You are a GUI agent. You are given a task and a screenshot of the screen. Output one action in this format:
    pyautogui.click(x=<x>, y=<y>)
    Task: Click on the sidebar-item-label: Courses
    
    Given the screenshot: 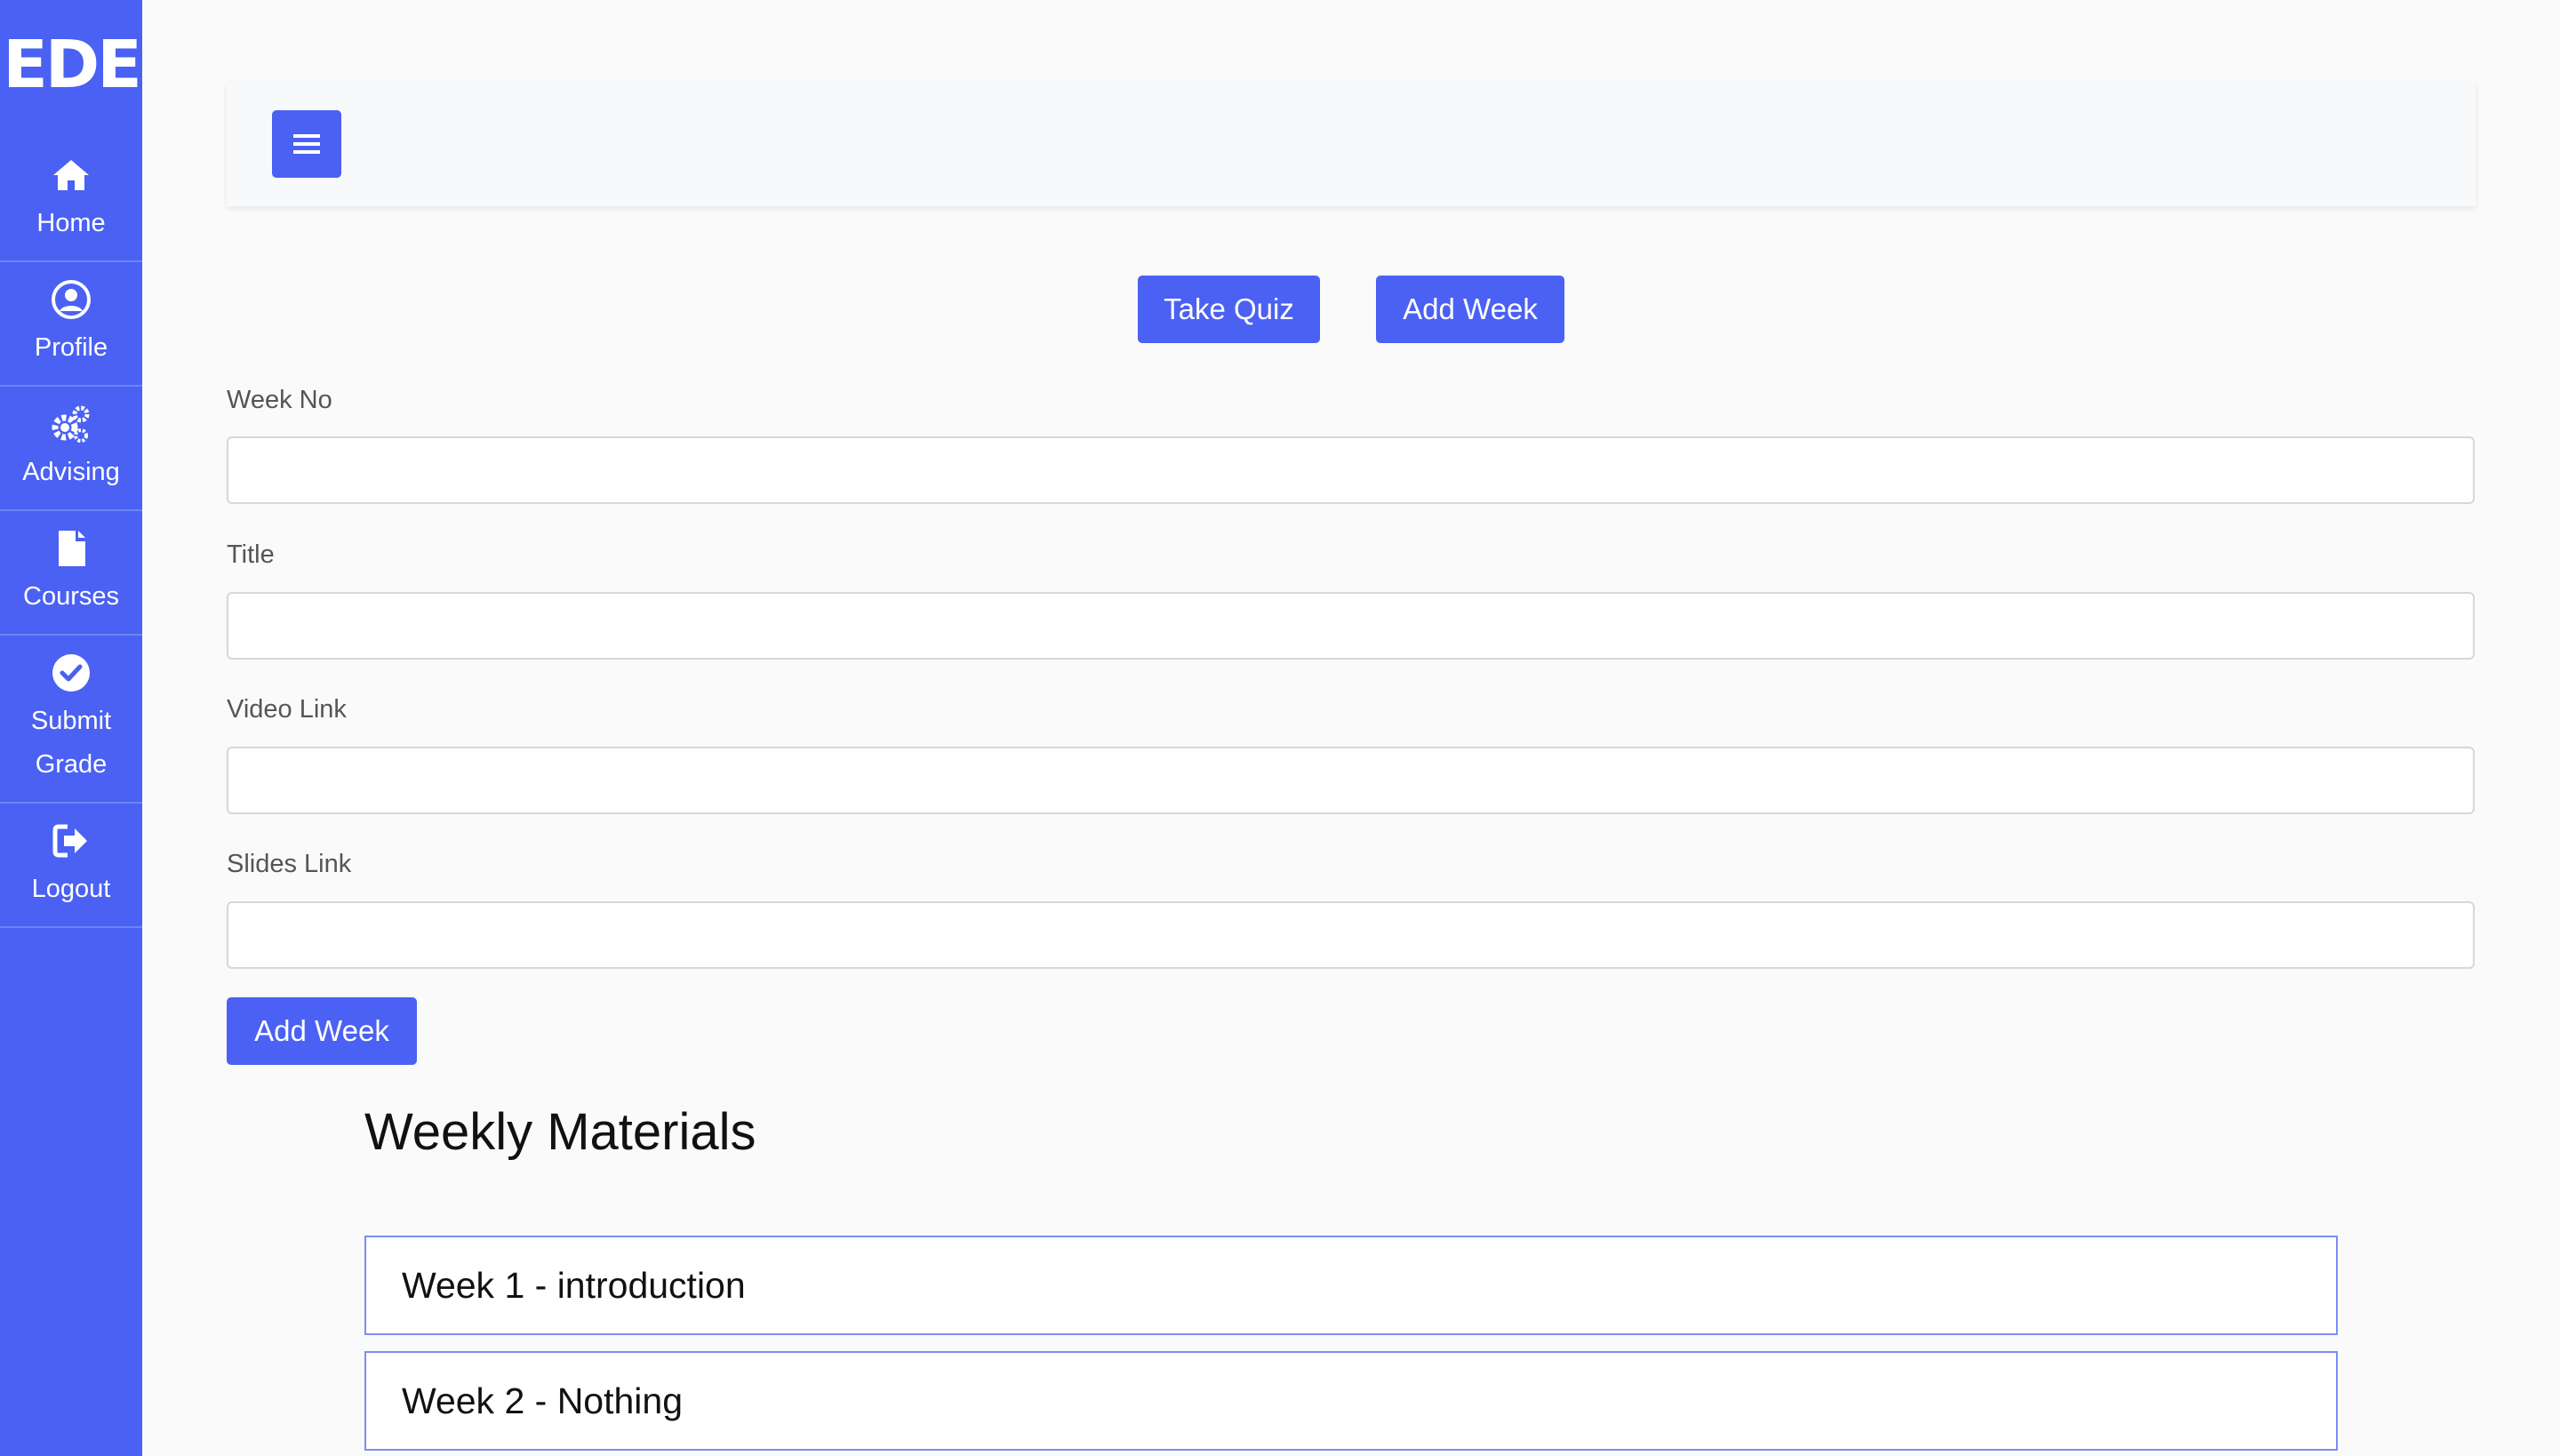 What is the action you would take?
    pyautogui.click(x=71, y=596)
    